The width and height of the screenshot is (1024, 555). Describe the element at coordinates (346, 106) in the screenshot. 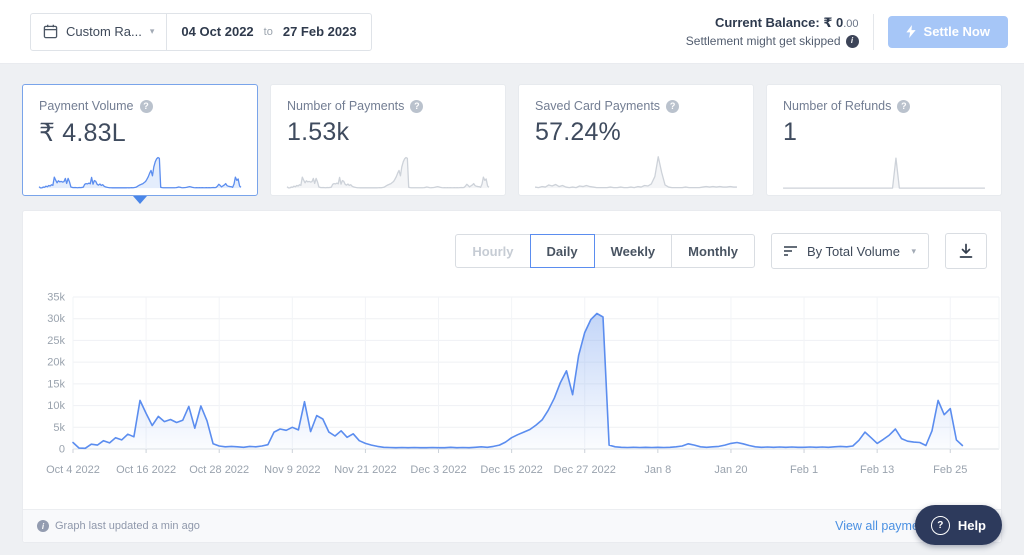

I see `card-label: Number of Payments` at that location.